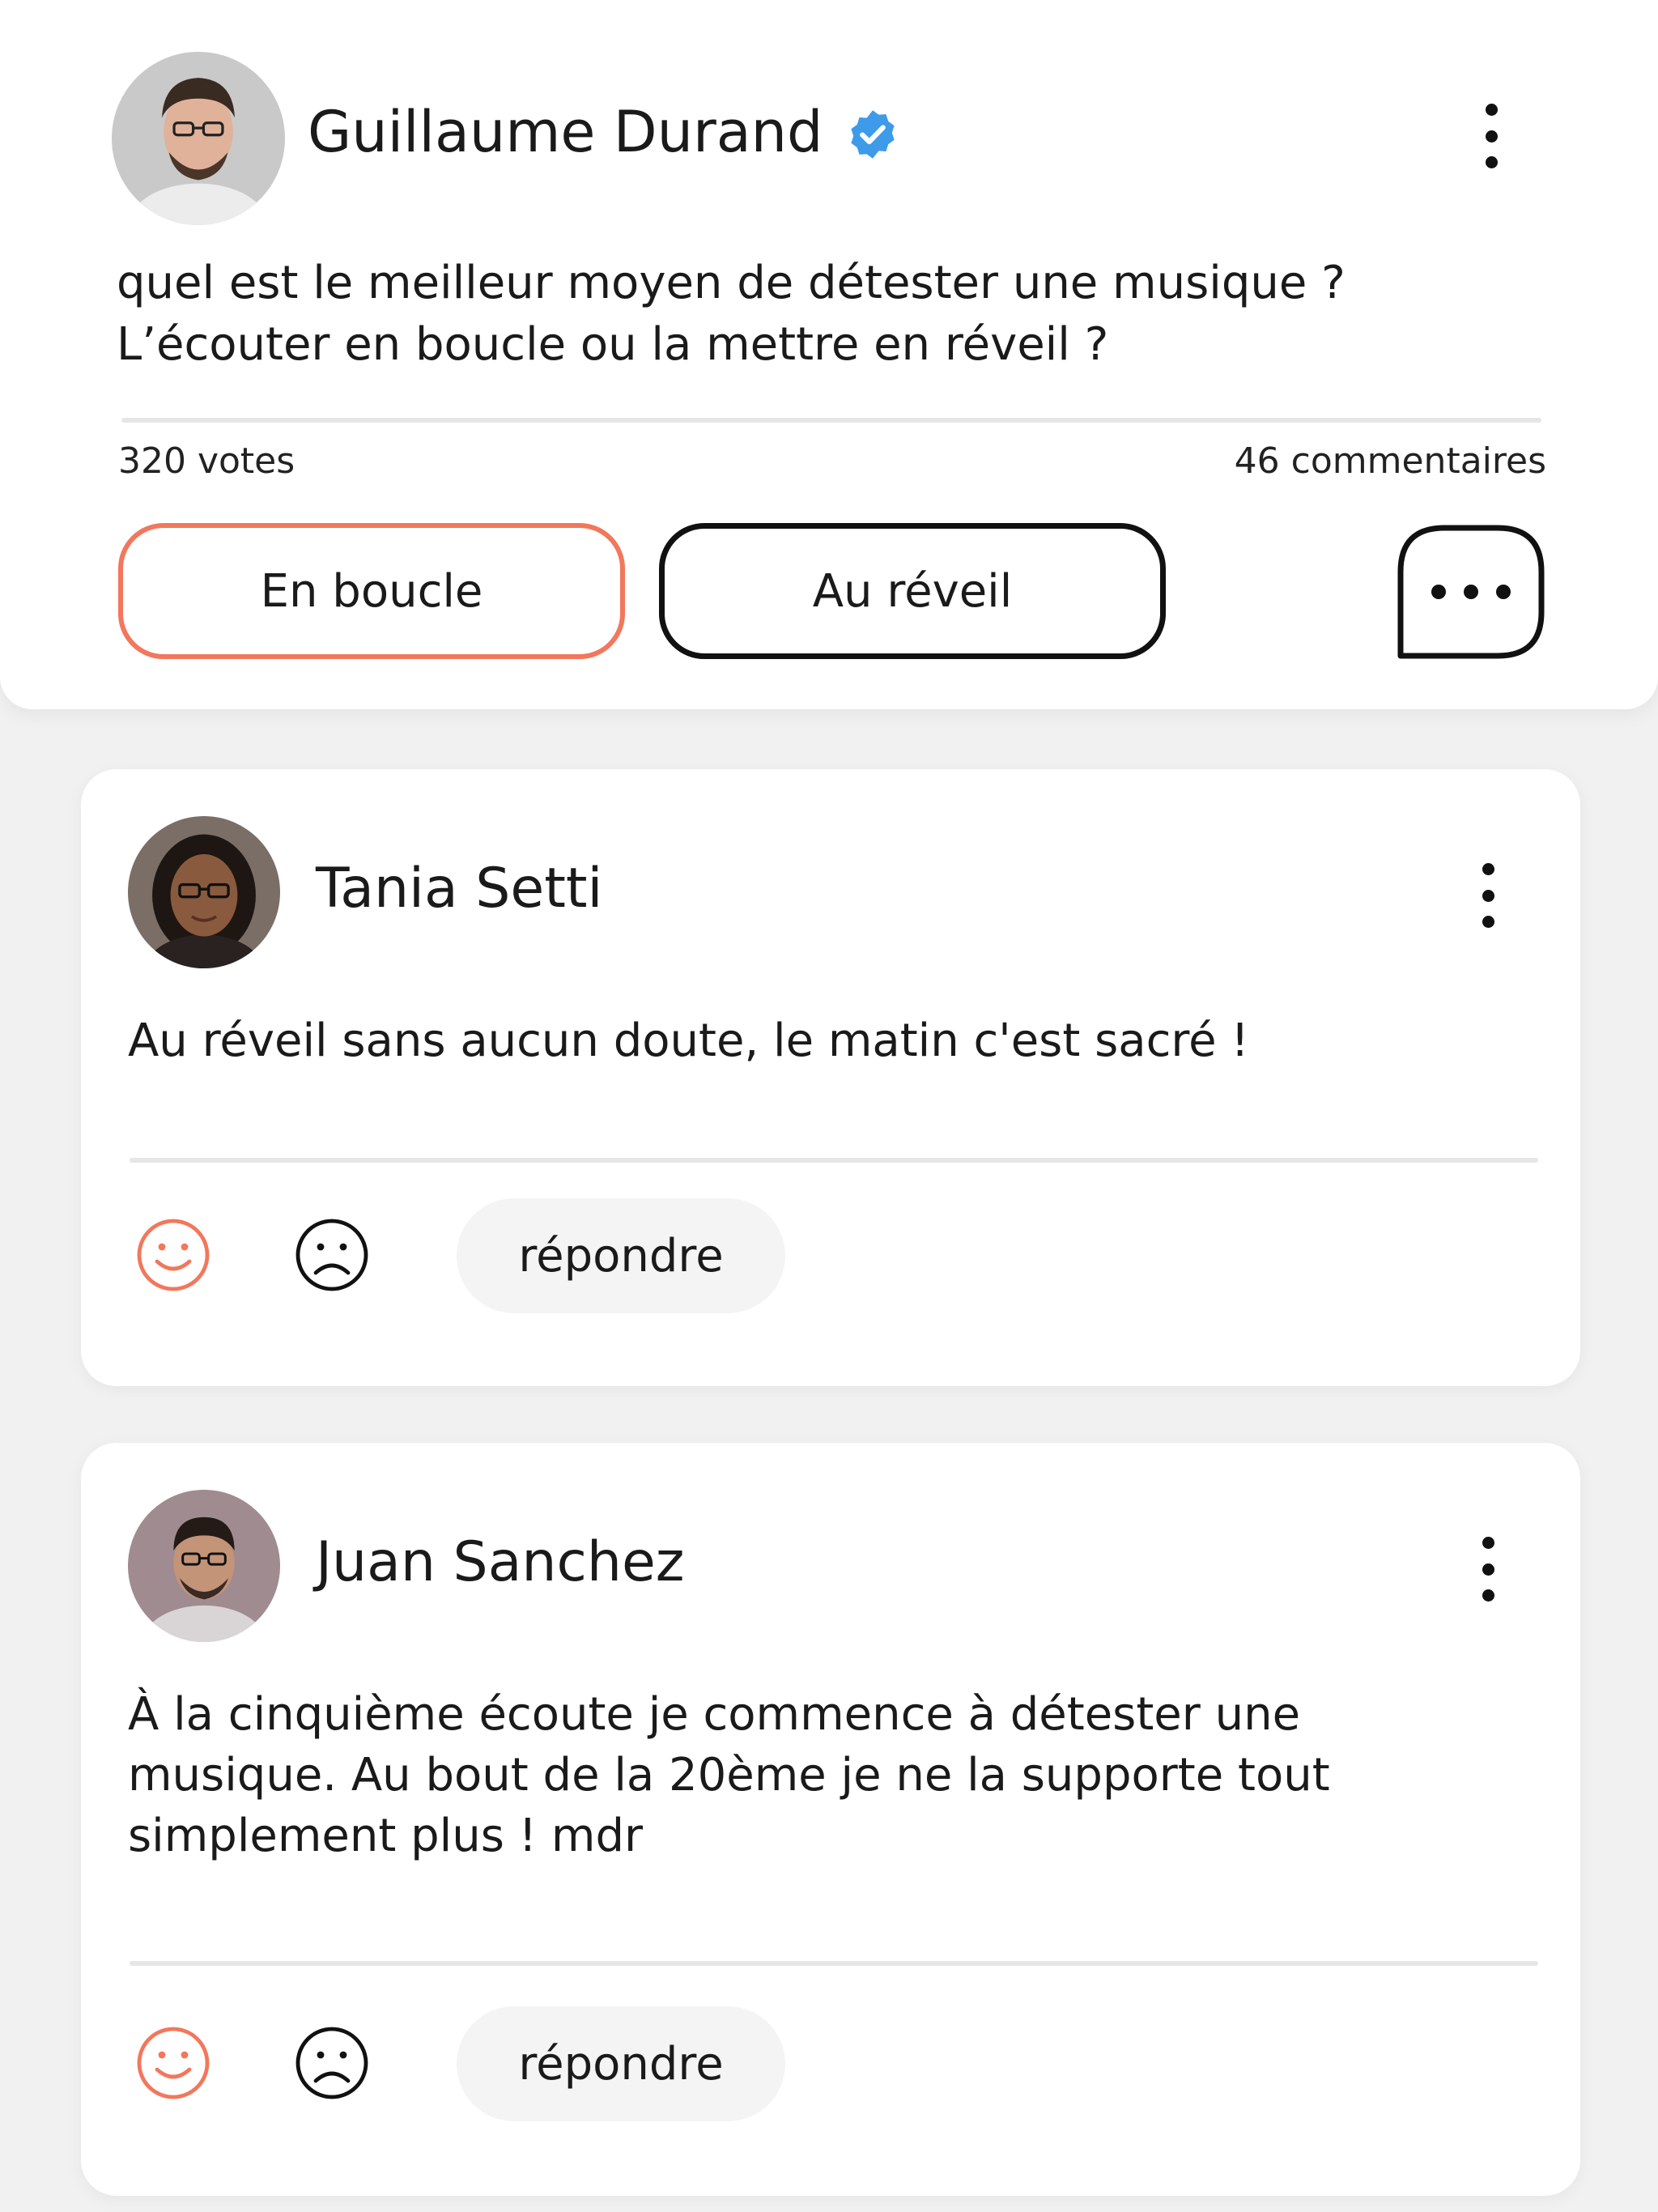 Image resolution: width=1658 pixels, height=2212 pixels. What do you see at coordinates (198, 138) in the screenshot?
I see `author-avatar` at bounding box center [198, 138].